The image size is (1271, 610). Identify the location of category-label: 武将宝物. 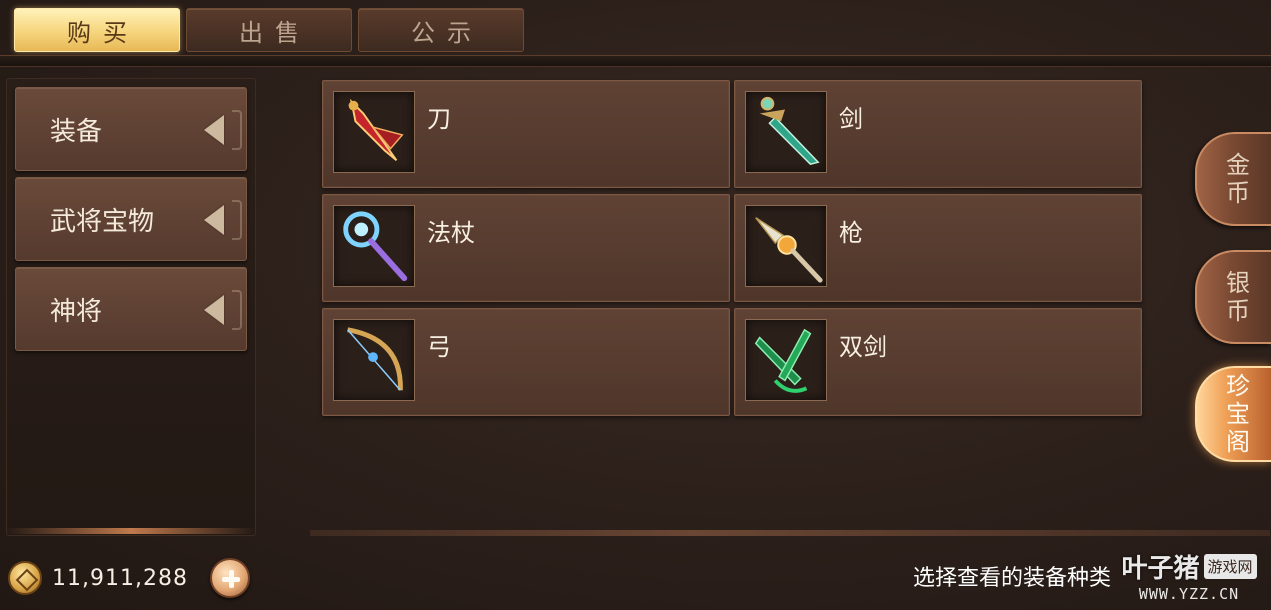
(102, 221).